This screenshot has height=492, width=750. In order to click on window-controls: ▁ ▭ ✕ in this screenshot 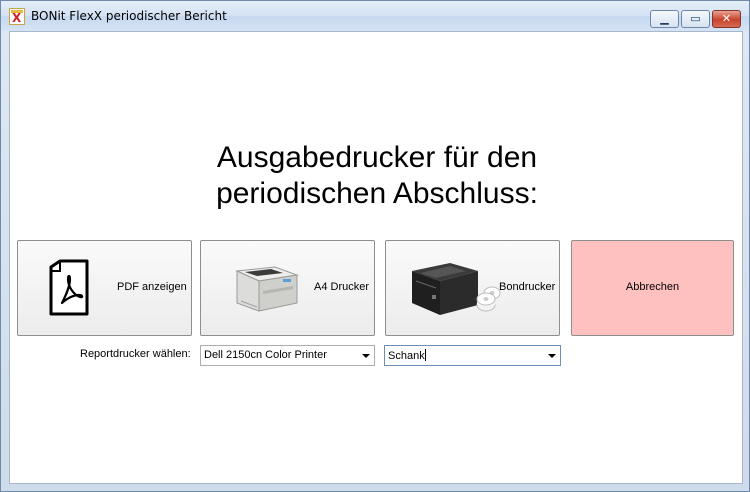, I will do `click(694, 19)`.